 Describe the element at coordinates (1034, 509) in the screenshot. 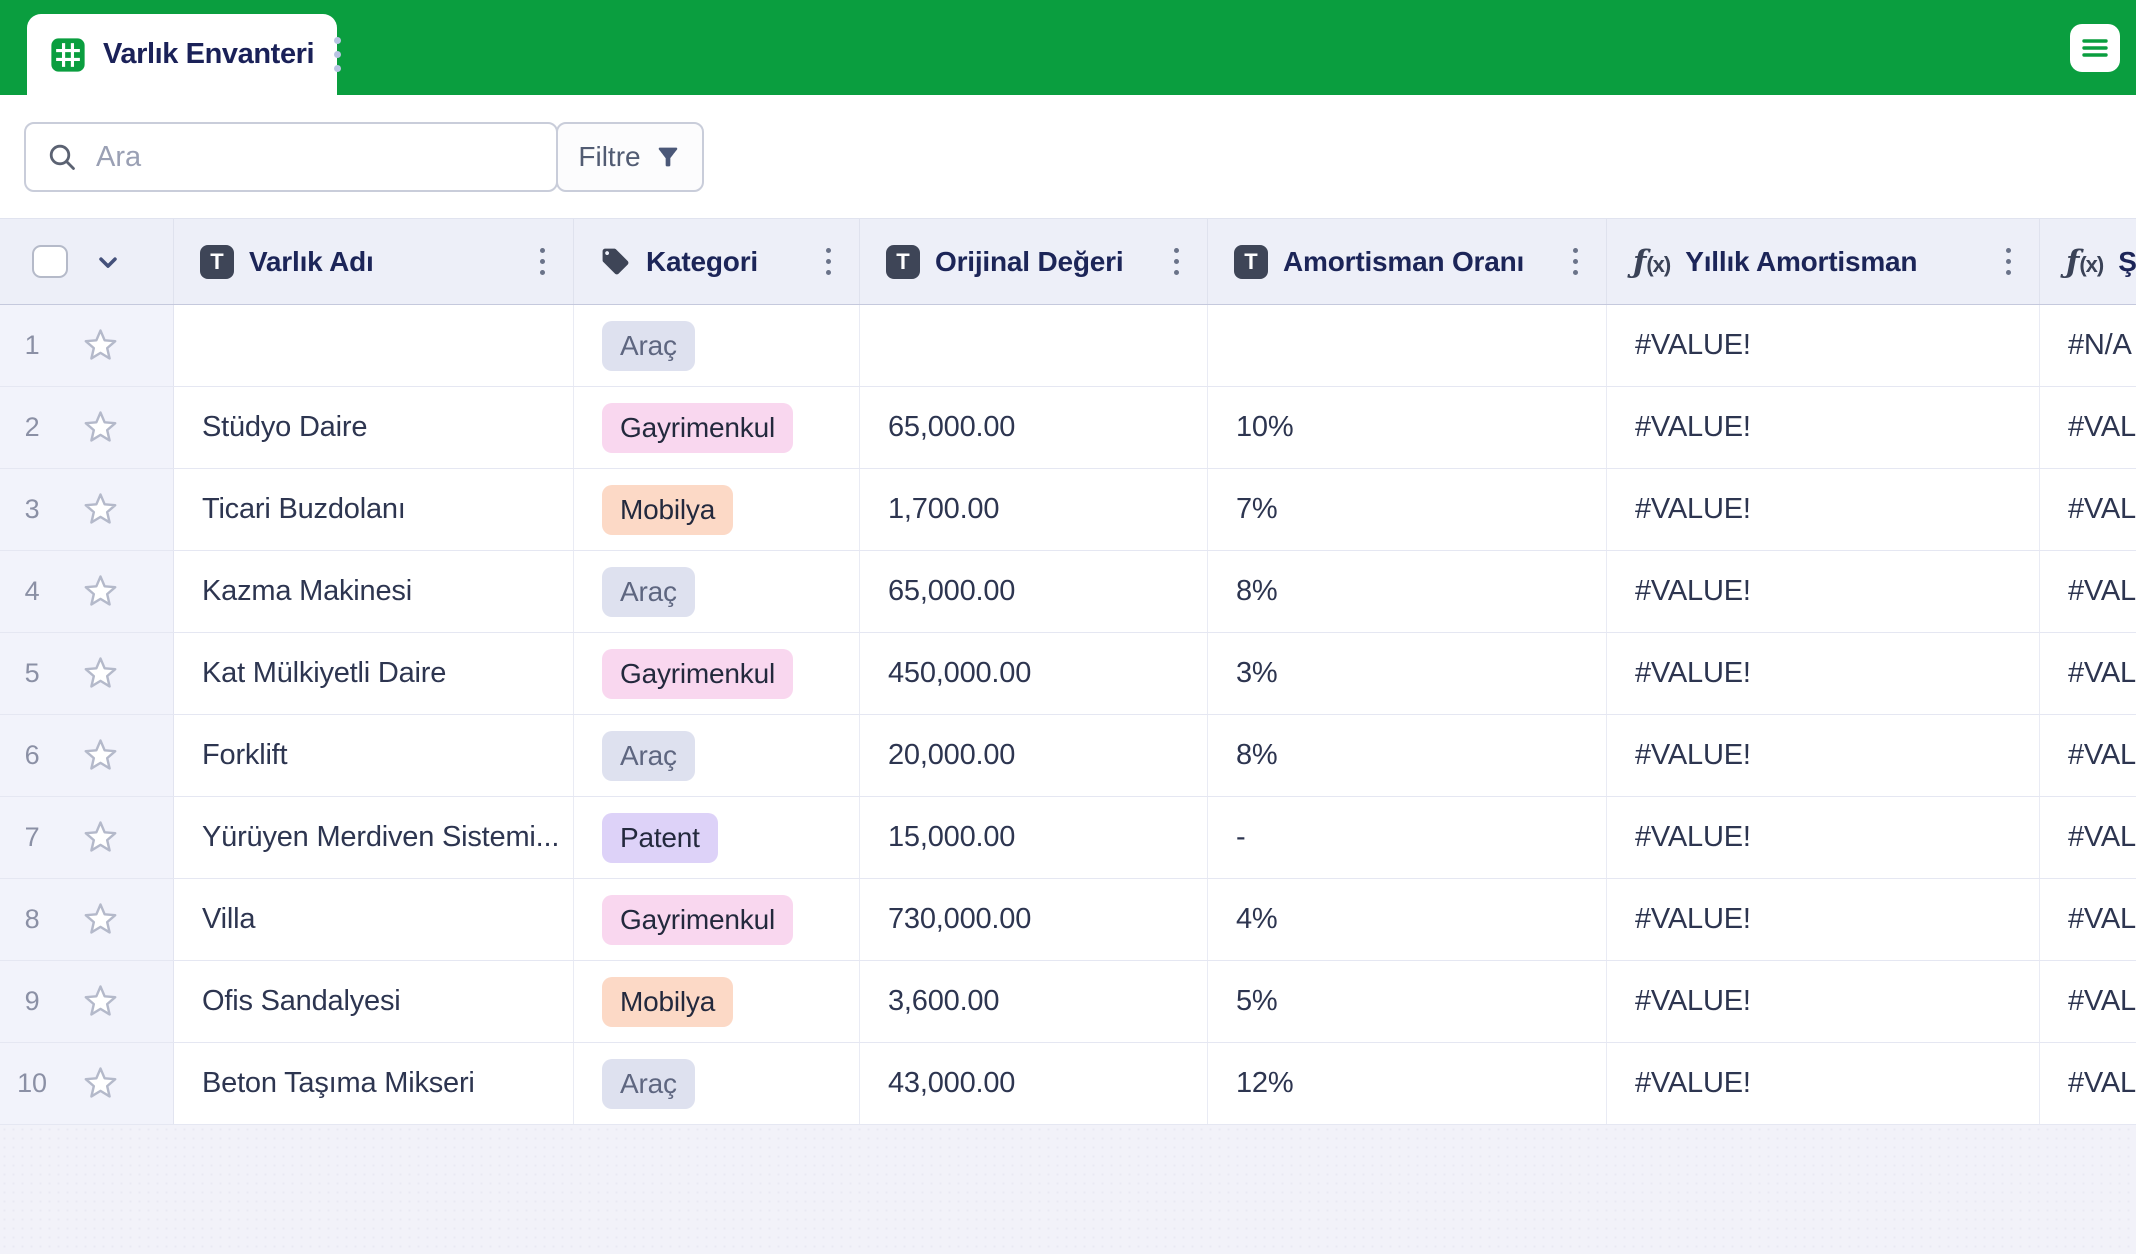

I see `original-value-cell: 1,700.00` at that location.